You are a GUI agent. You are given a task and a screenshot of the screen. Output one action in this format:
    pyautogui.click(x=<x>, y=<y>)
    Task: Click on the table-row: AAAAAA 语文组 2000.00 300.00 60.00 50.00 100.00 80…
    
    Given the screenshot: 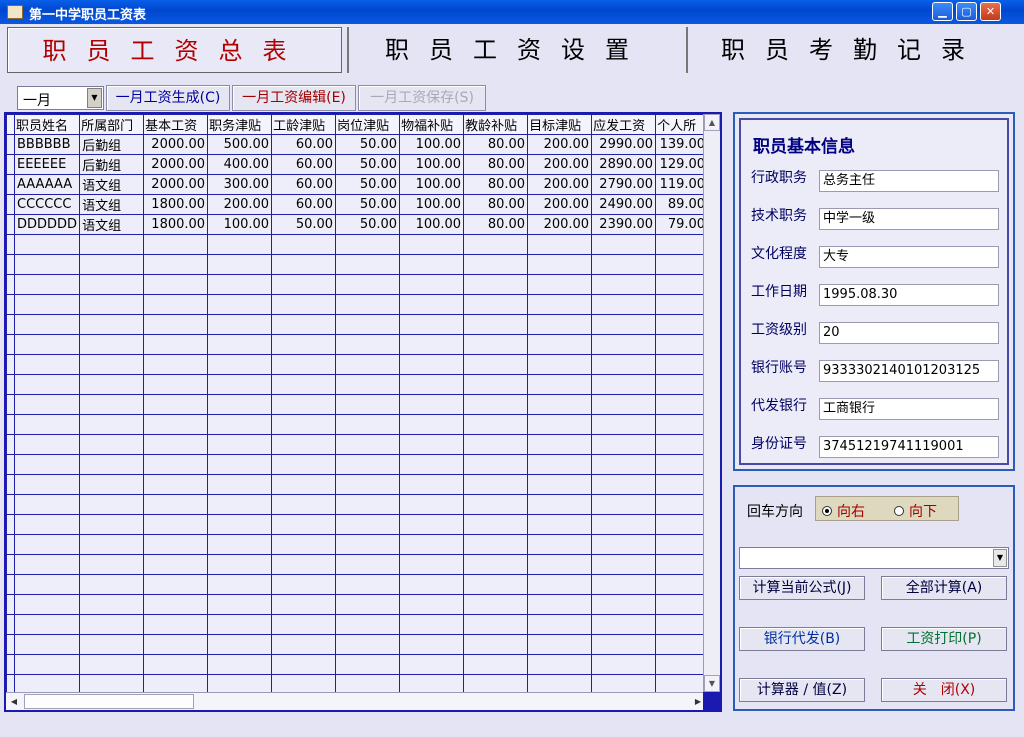 What is the action you would take?
    pyautogui.click(x=357, y=184)
    